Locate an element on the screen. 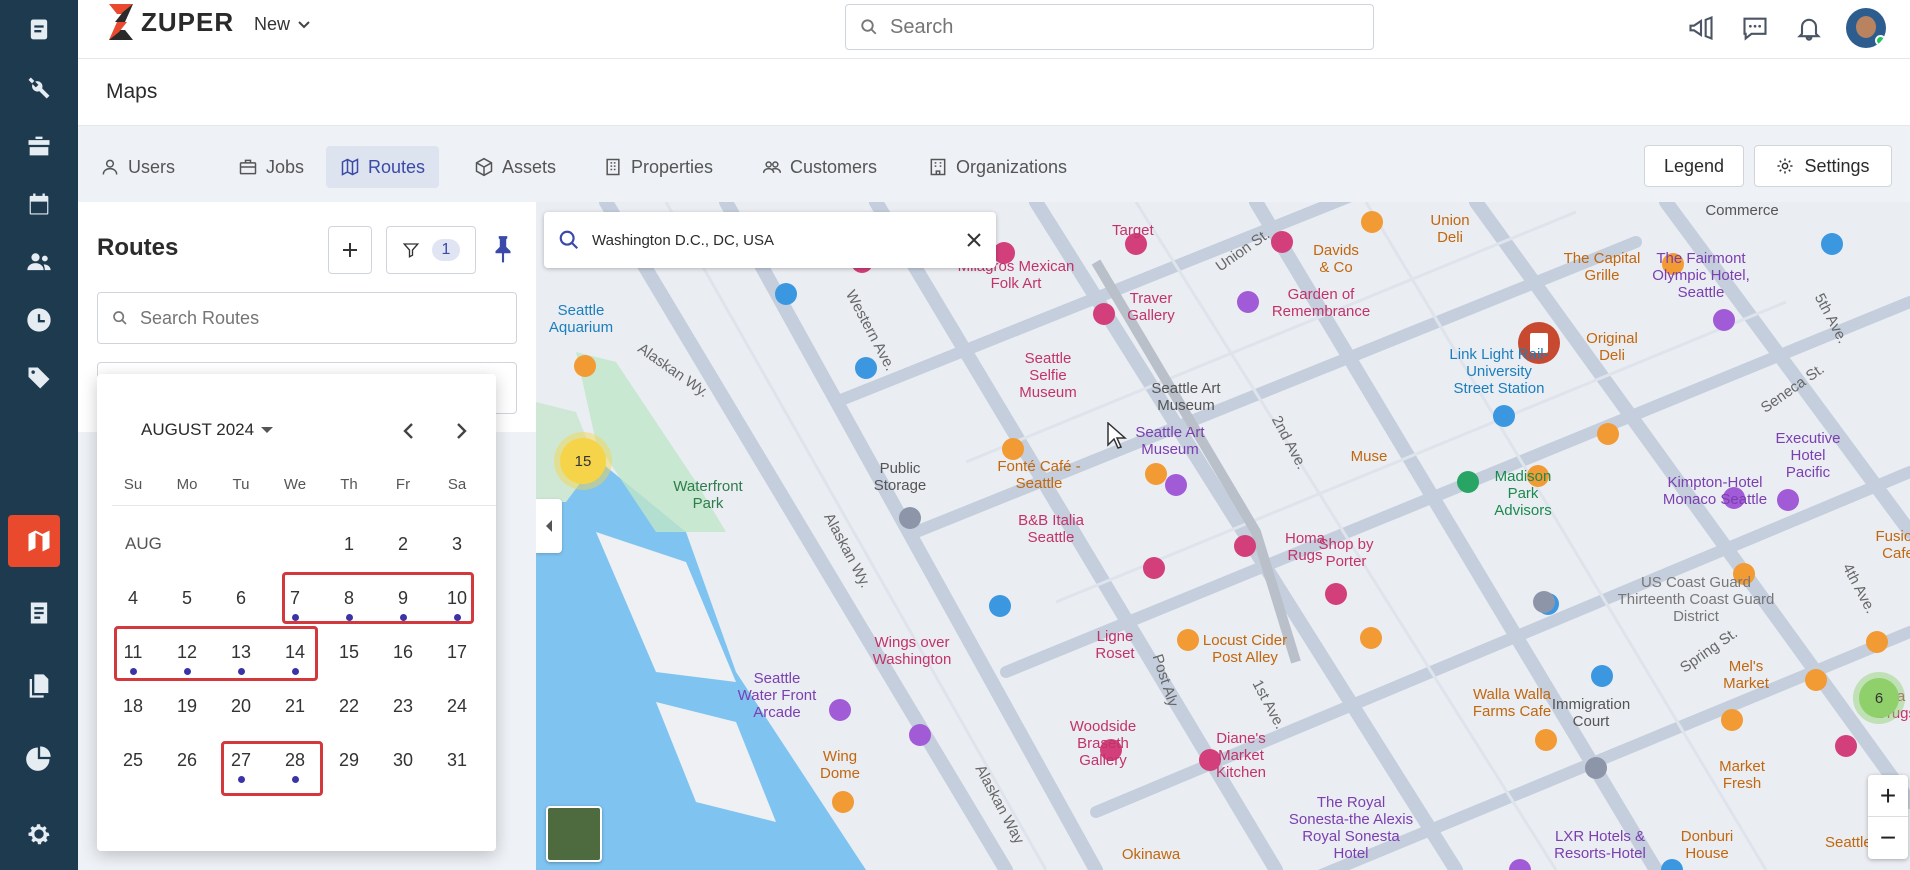 The height and width of the screenshot is (870, 1910). calendar-day: 27 is located at coordinates (241, 772).